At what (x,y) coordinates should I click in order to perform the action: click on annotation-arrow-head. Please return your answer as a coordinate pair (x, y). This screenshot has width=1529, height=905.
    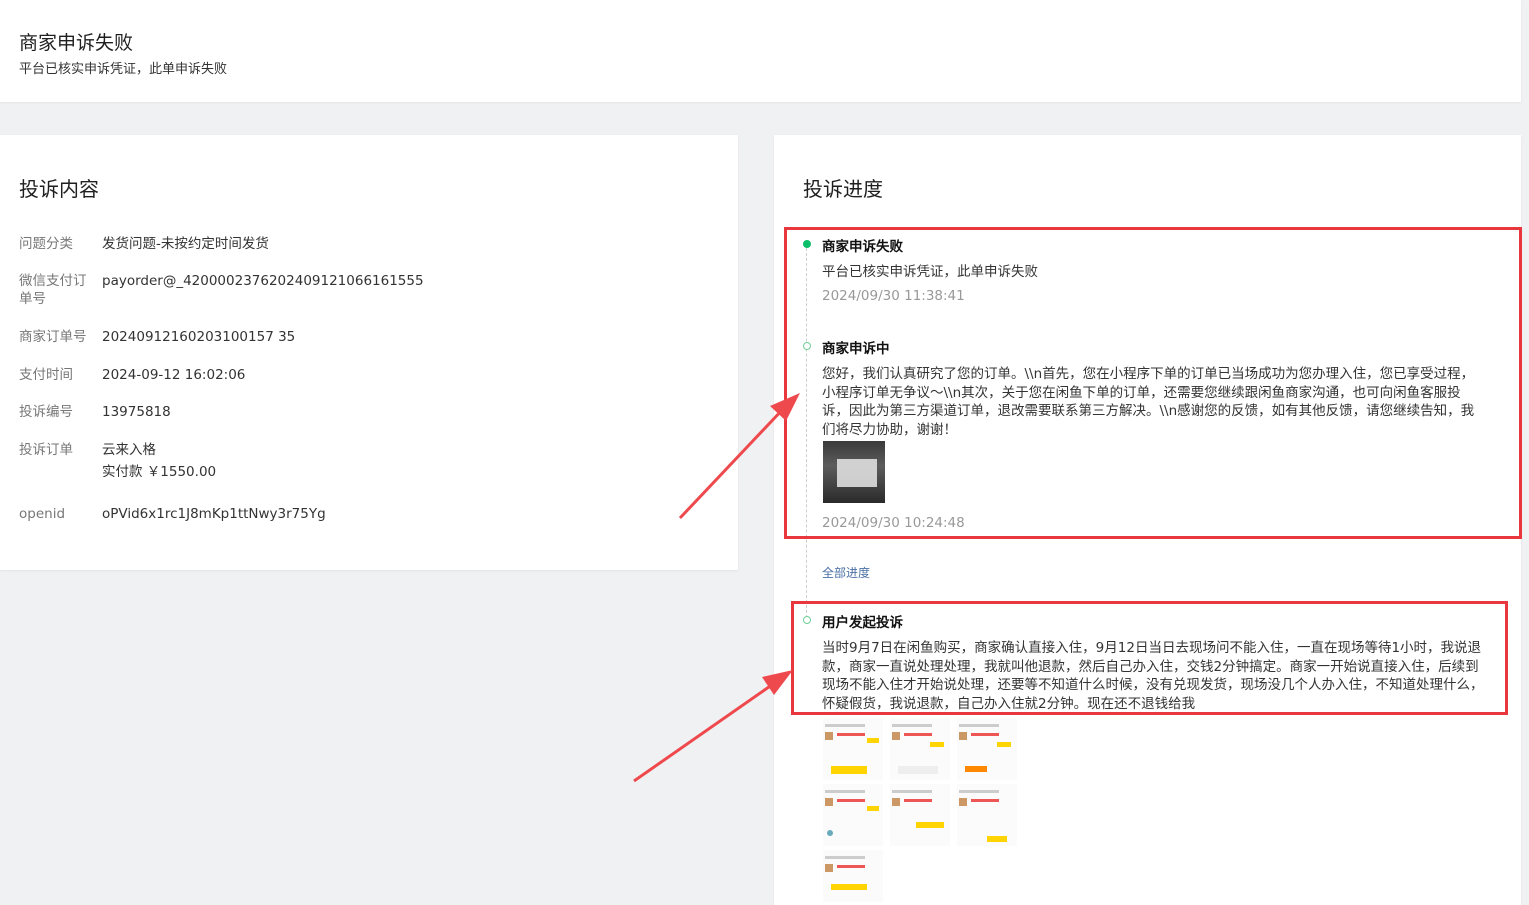
    Looking at the image, I should click on (777, 682).